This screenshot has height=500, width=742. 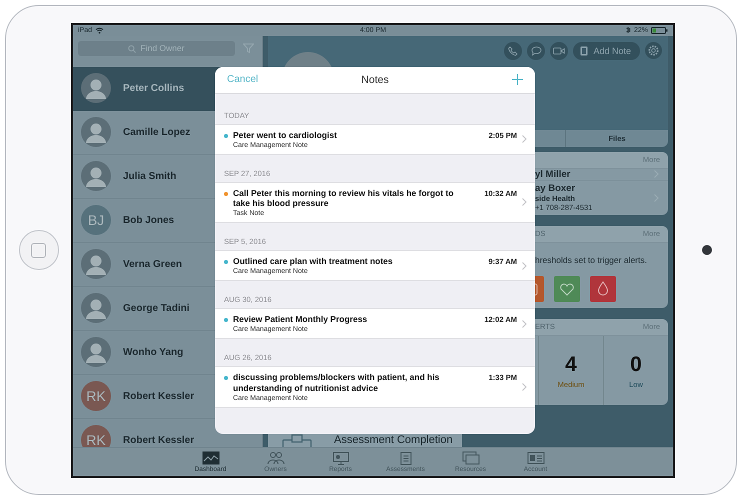 What do you see at coordinates (96, 220) in the screenshot?
I see `avatar-initials: BJ` at bounding box center [96, 220].